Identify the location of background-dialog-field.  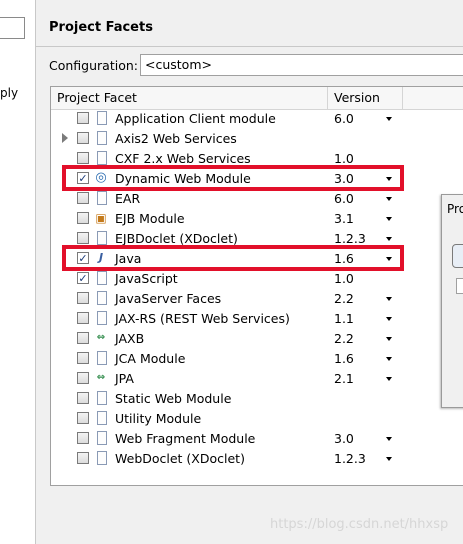
(459, 286).